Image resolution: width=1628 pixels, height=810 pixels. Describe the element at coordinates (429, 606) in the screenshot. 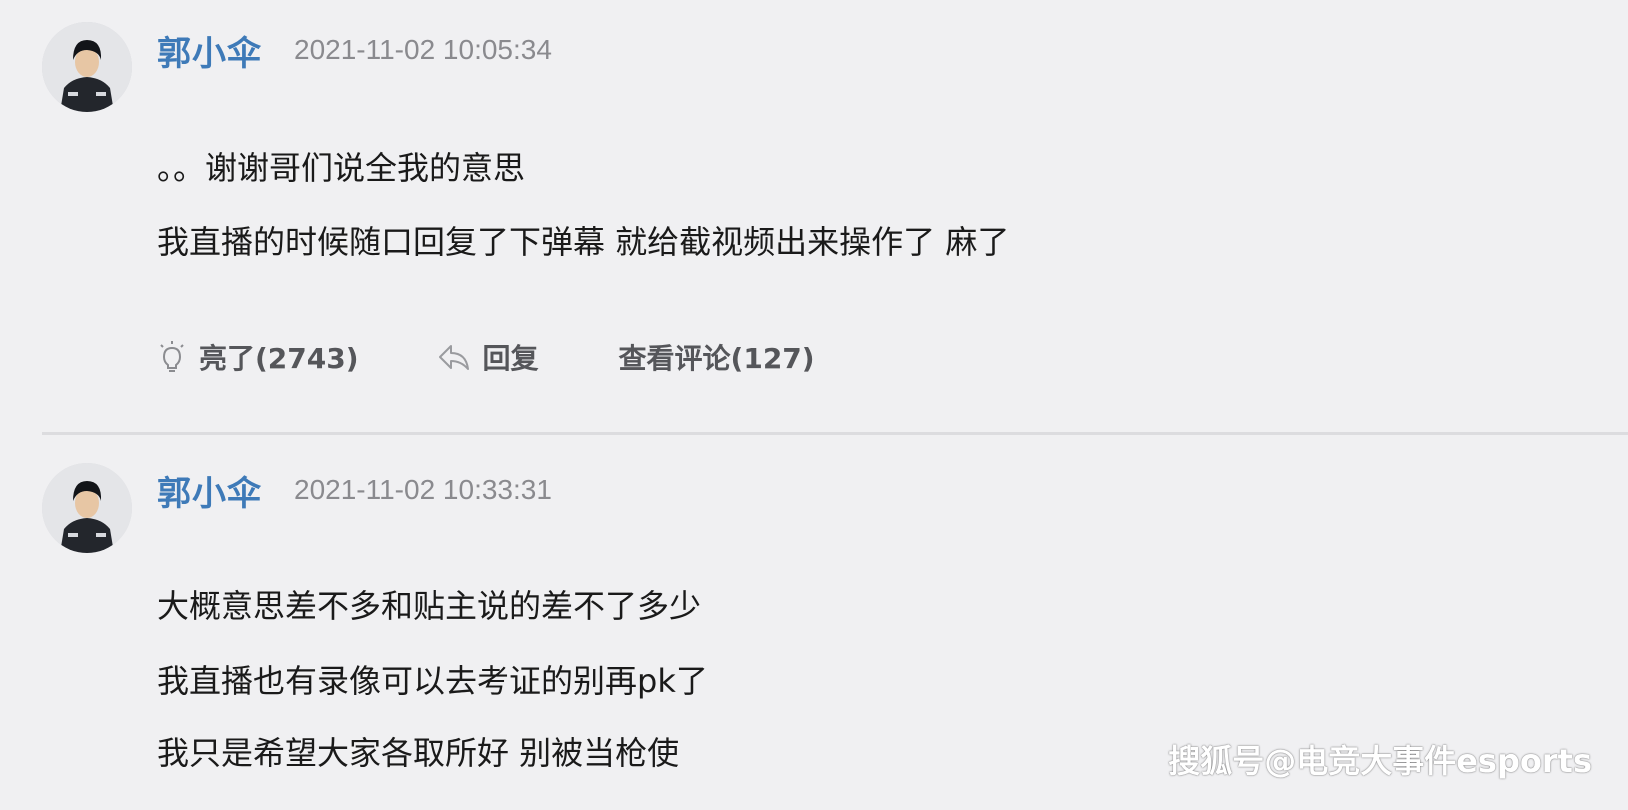

I see `comment-text-line: 大概意思差不多和贴主说的差不了多少` at that location.